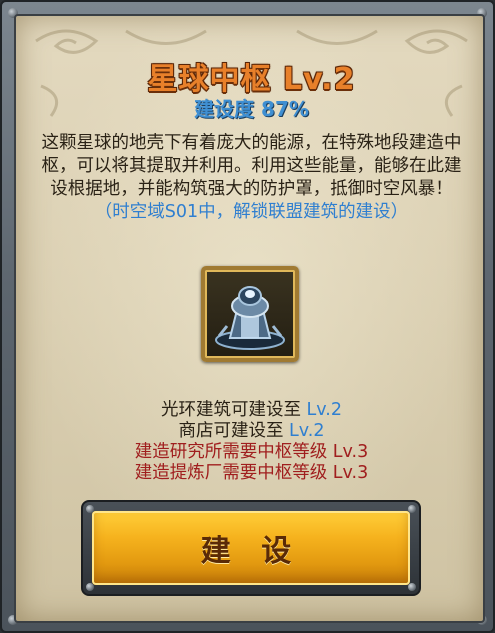 The width and height of the screenshot is (495, 633). I want to click on requirement-text: 光环建筑可建设至, so click(233, 410).